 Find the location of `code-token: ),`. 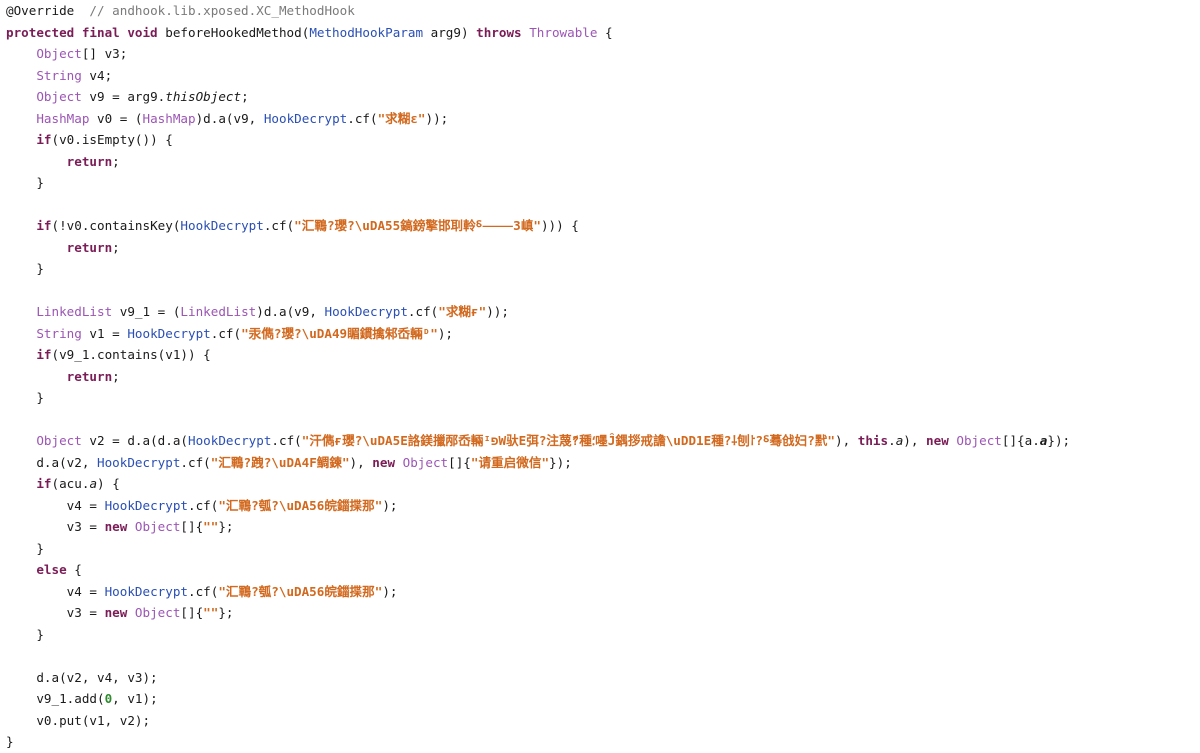

code-token: ), is located at coordinates (846, 440).